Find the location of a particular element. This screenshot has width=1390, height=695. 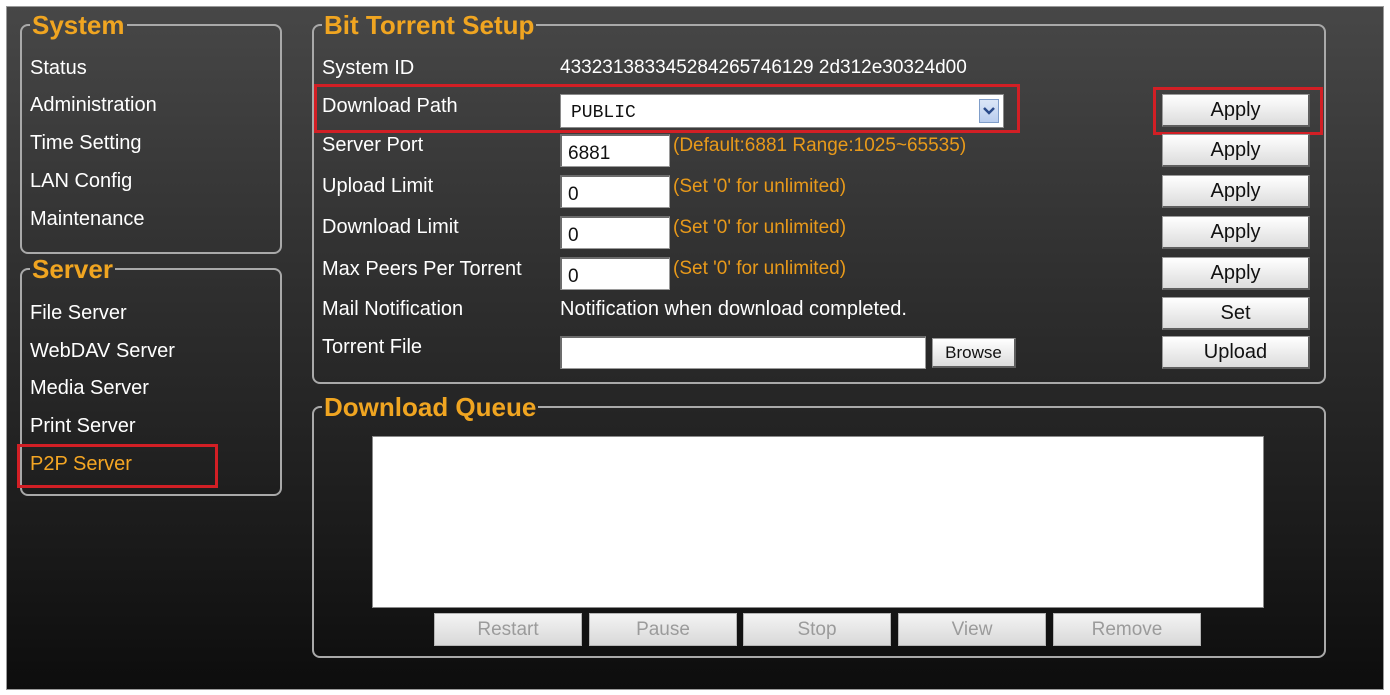

system-id-value: 433231383345284265746129 2d312e30324d00 is located at coordinates (763, 67).